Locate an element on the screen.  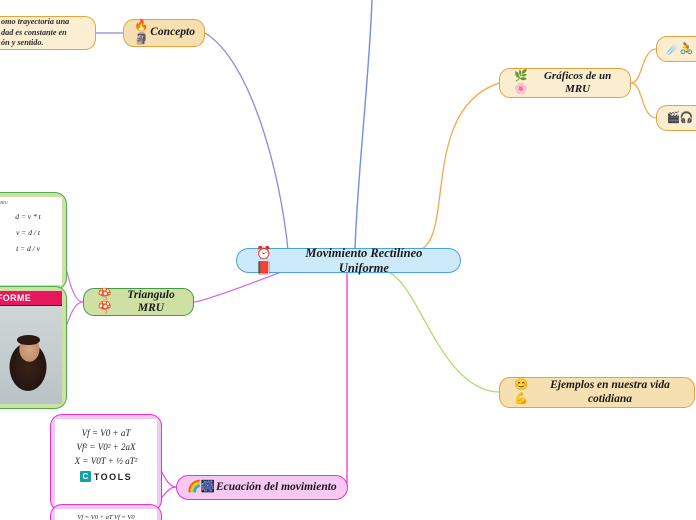
triangulo-video-thumbnail: FORME is located at coordinates (31, 347).